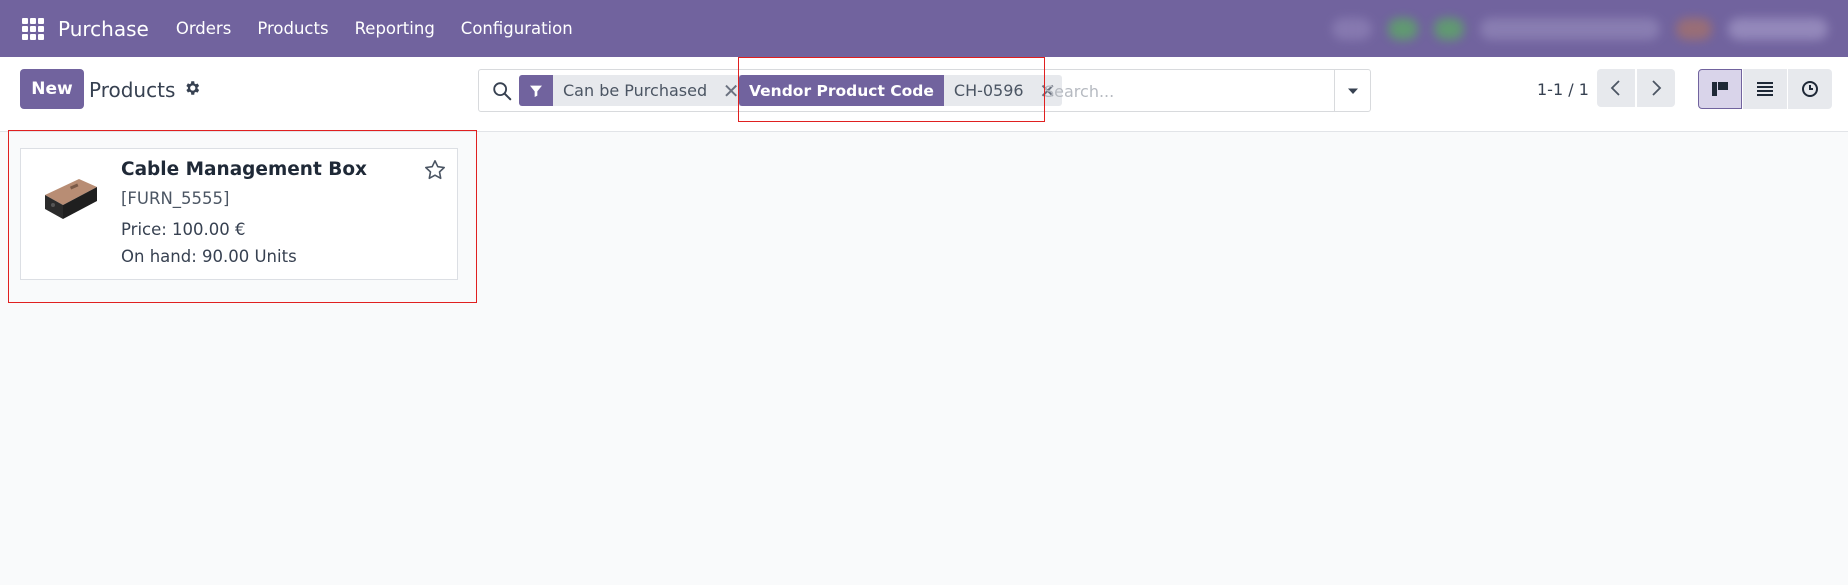  What do you see at coordinates (33, 28) in the screenshot?
I see `apps-menu-icon` at bounding box center [33, 28].